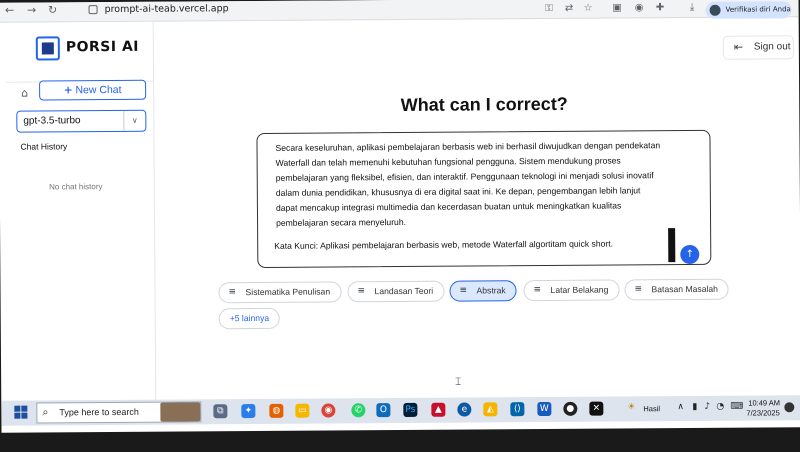  Describe the element at coordinates (617, 7) in the screenshot. I see `screenshot-icon: ▣` at that location.